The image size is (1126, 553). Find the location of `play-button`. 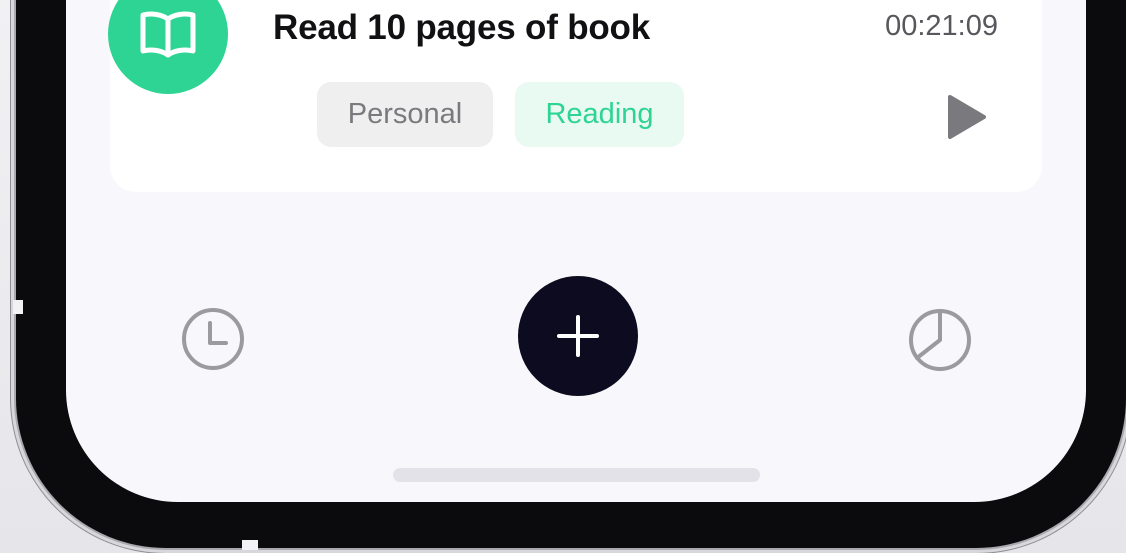

play-button is located at coordinates (967, 117).